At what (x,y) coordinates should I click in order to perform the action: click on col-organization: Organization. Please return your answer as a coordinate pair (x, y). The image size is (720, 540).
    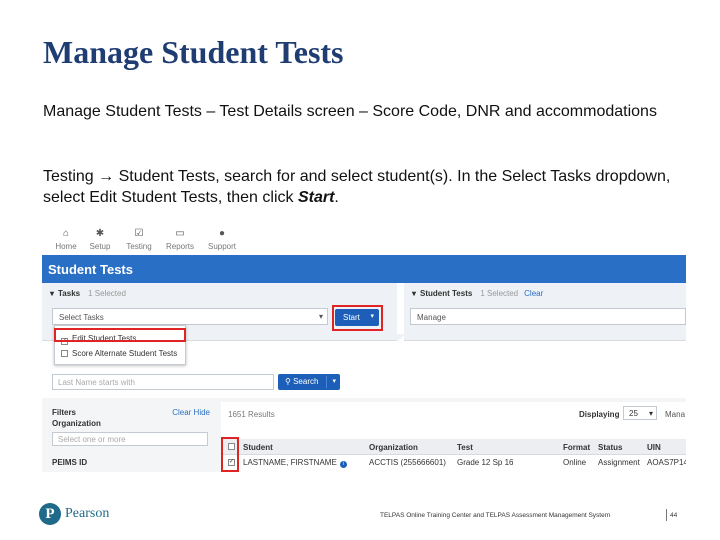
    Looking at the image, I should click on (393, 447).